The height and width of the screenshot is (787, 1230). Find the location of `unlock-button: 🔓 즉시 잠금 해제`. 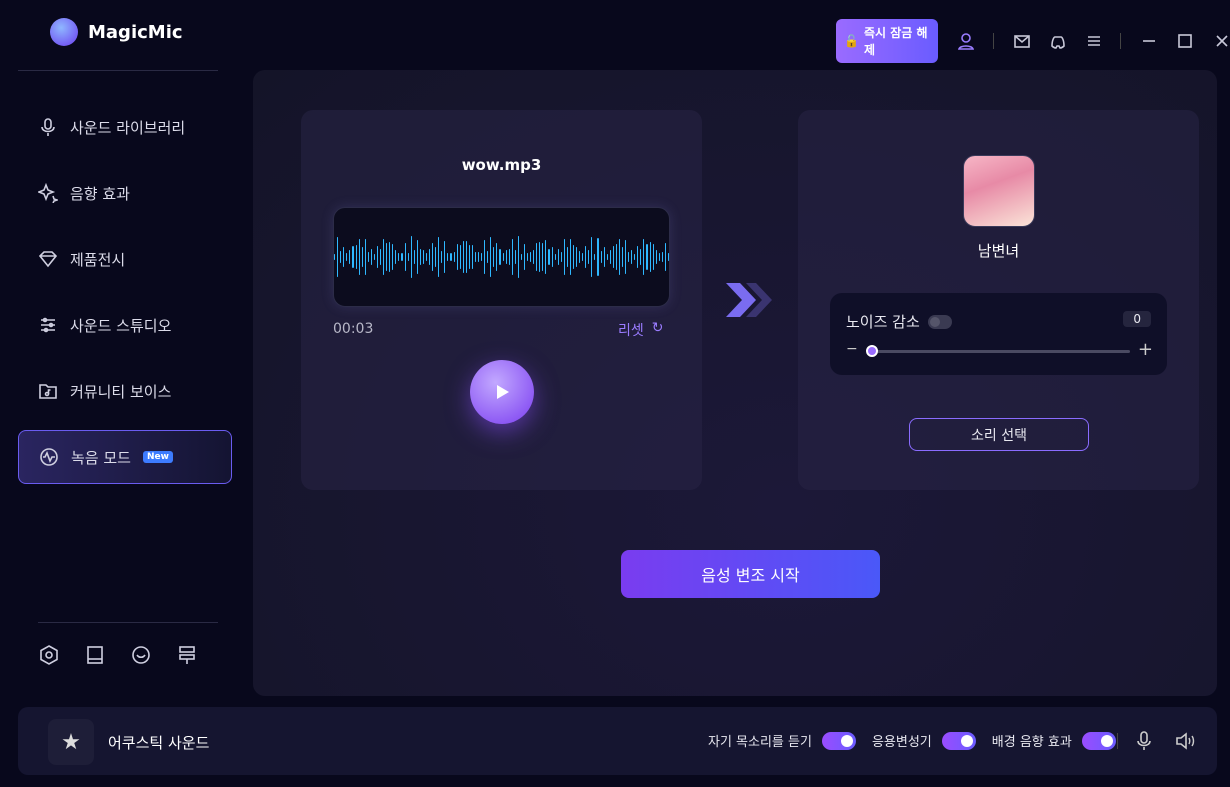

unlock-button: 🔓 즉시 잠금 해제 is located at coordinates (887, 41).